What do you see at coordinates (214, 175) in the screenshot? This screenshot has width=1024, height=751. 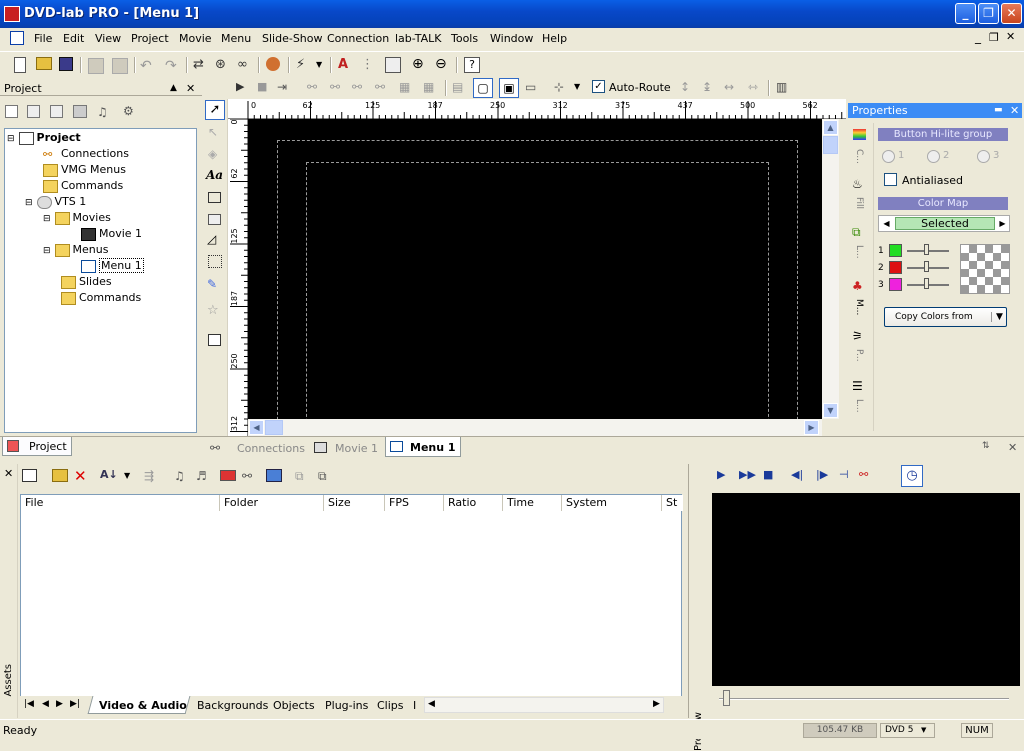 I see `text-tool2-icon: Aa` at bounding box center [214, 175].